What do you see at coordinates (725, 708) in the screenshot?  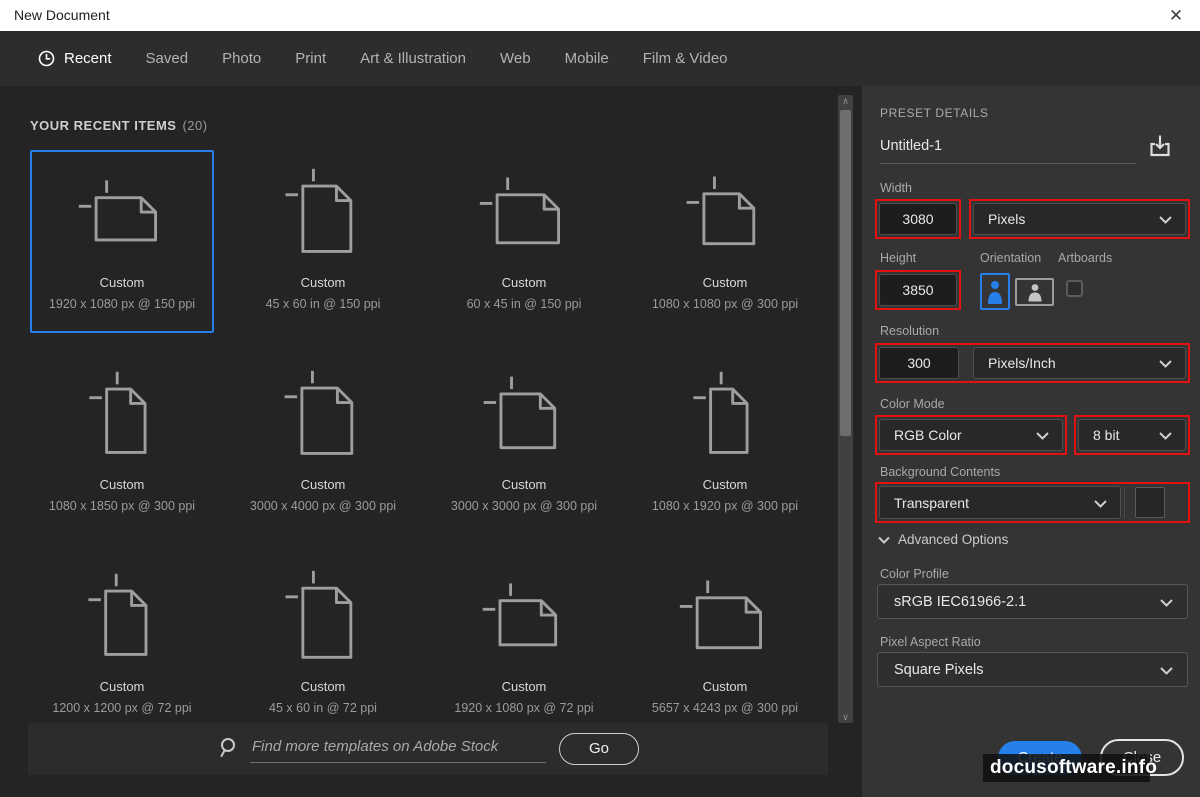 I see `template-spec: 5657 x 4243 px @ 300 ppi` at bounding box center [725, 708].